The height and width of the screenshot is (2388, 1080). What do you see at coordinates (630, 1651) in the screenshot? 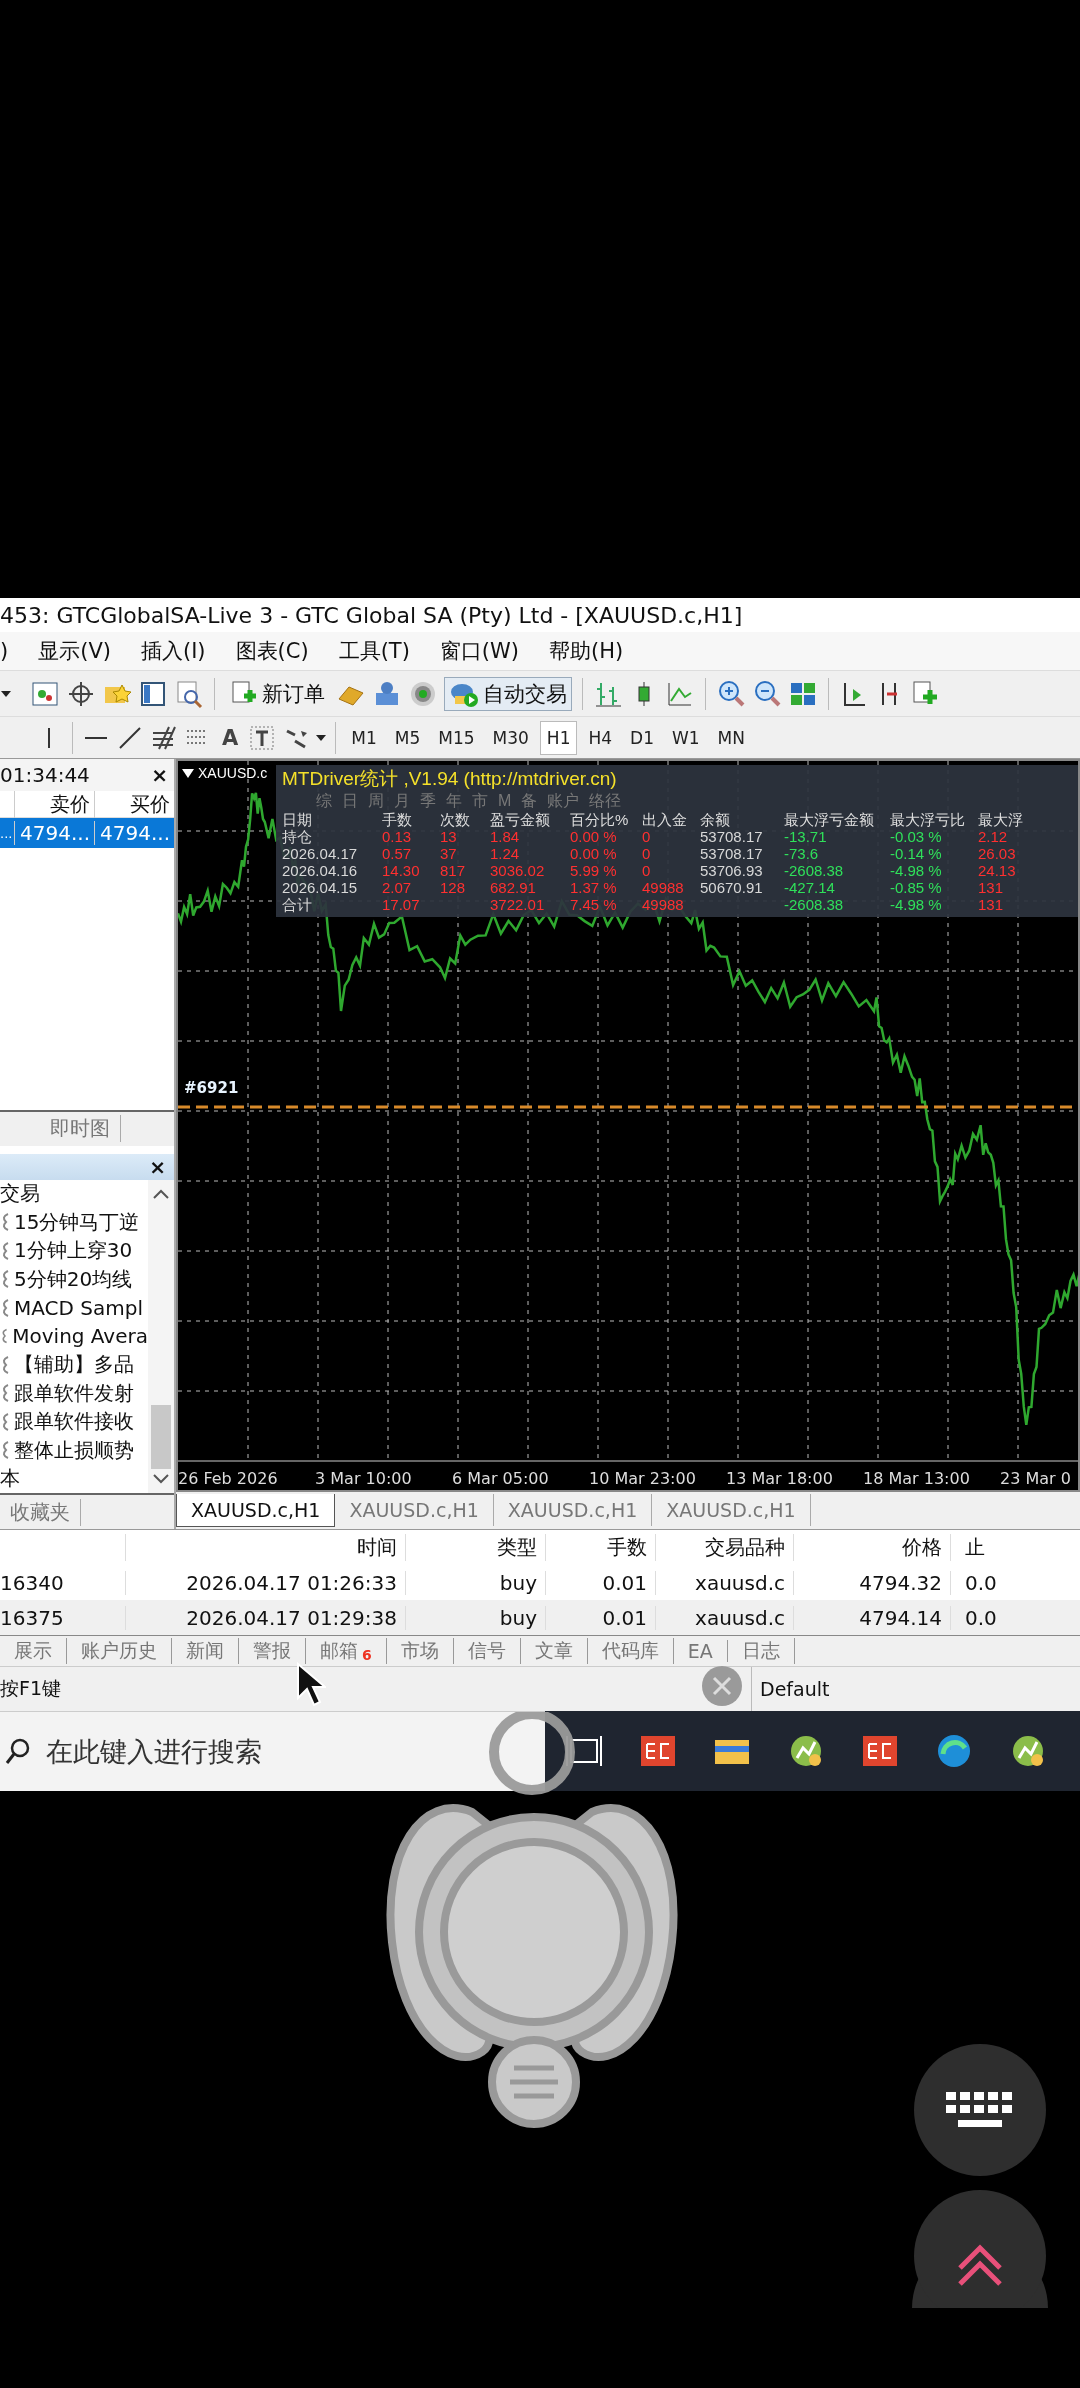
I see `terminal-tab: 代码库` at bounding box center [630, 1651].